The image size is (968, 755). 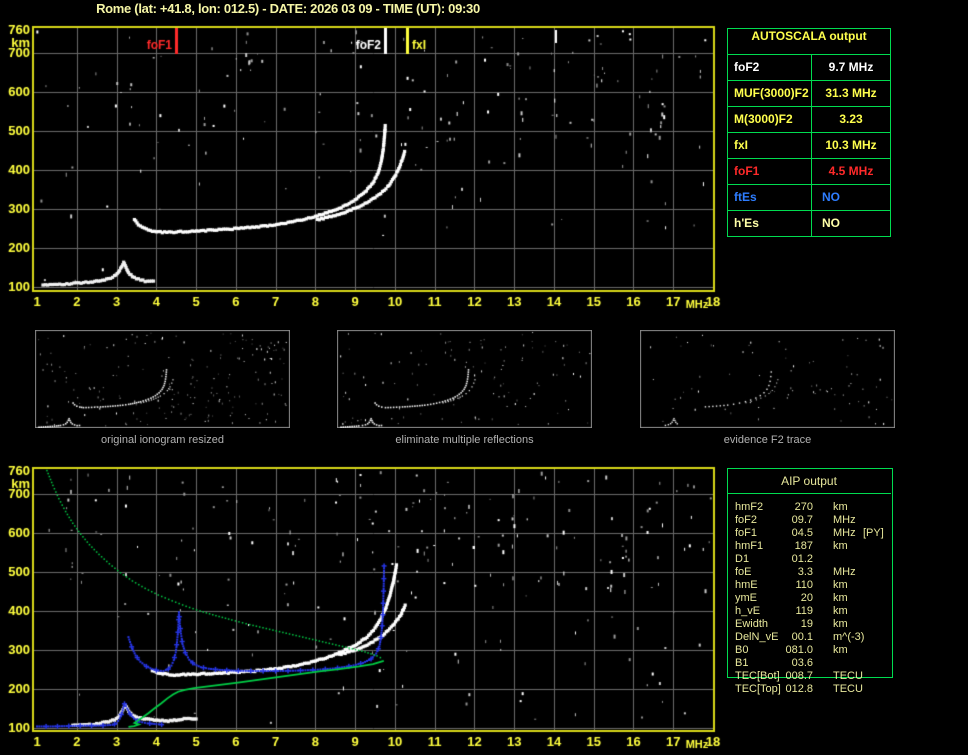 What do you see at coordinates (799, 689) in the screenshot?
I see `row-value: 012.8` at bounding box center [799, 689].